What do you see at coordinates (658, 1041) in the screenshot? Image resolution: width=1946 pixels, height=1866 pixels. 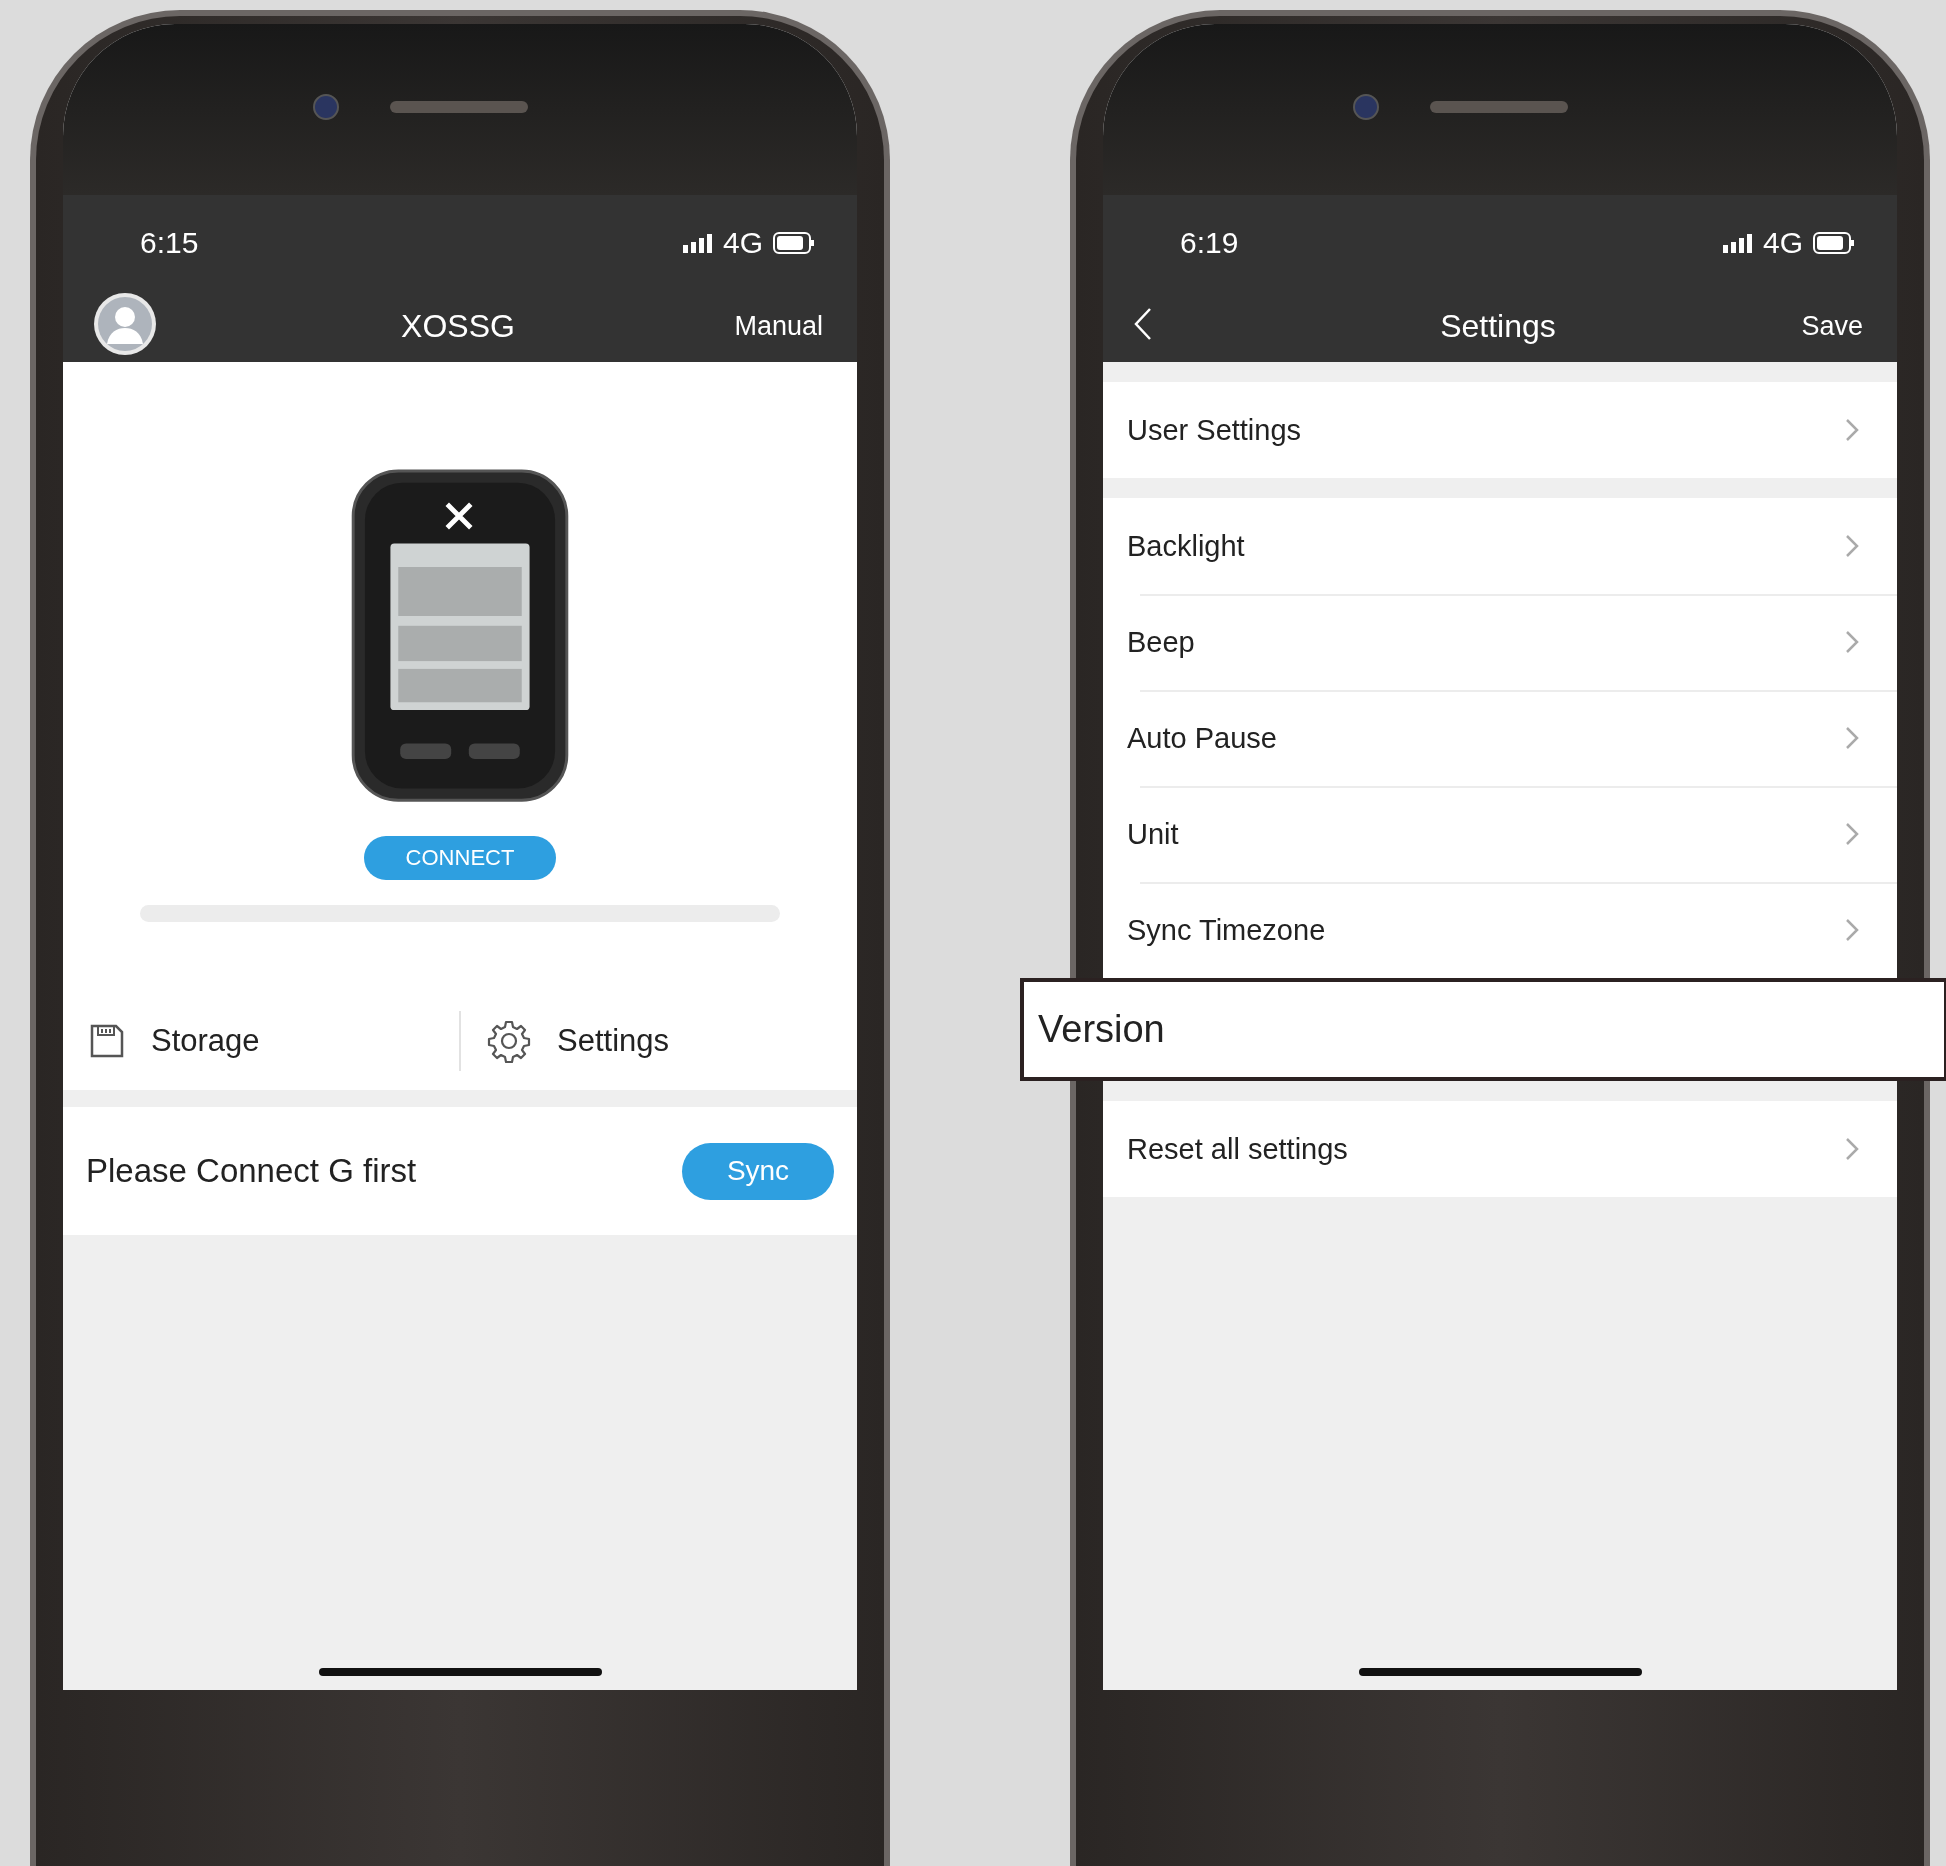 I see `menu-tile: Settings` at bounding box center [658, 1041].